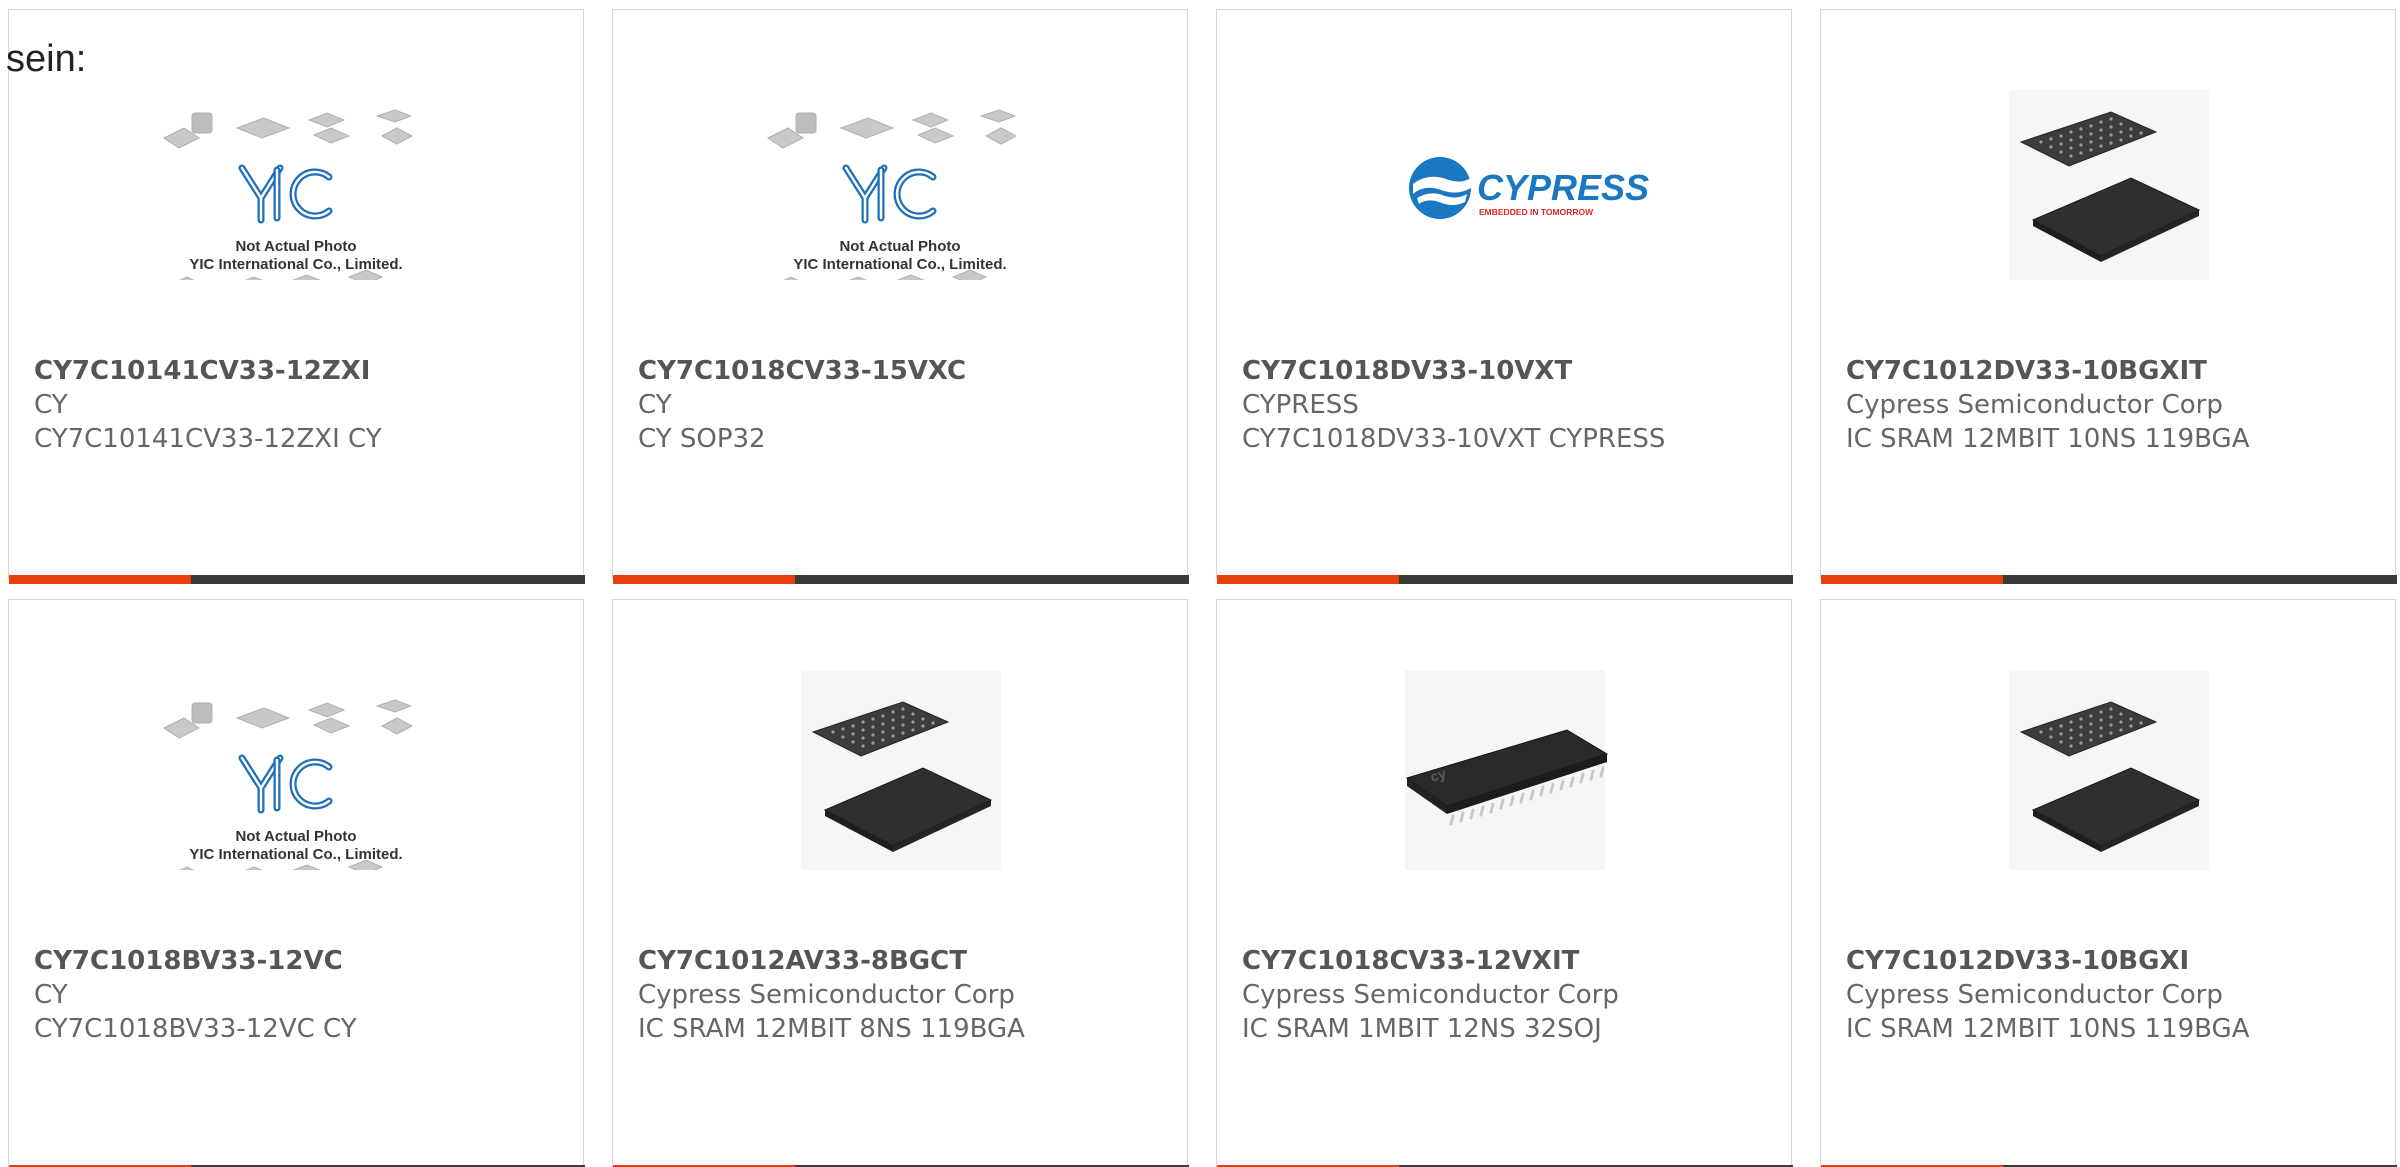  What do you see at coordinates (1563, 187) in the screenshot?
I see `svg-text: CYPRESS` at bounding box center [1563, 187].